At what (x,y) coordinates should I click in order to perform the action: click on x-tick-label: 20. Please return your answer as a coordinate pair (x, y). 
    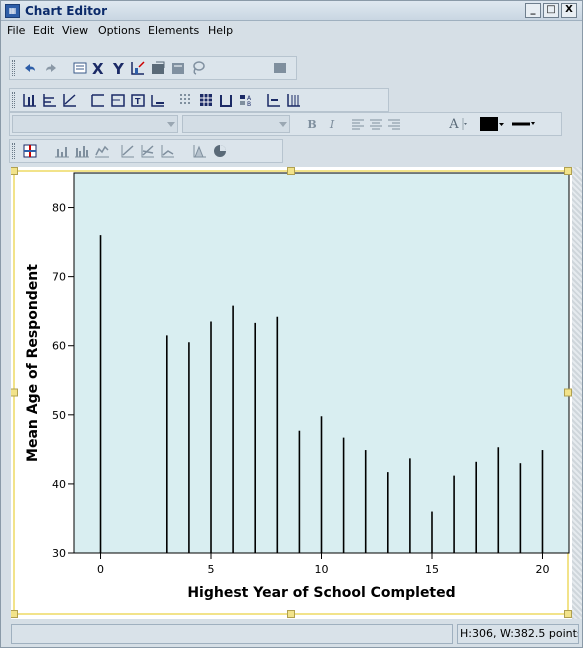
    Looking at the image, I should click on (542, 569).